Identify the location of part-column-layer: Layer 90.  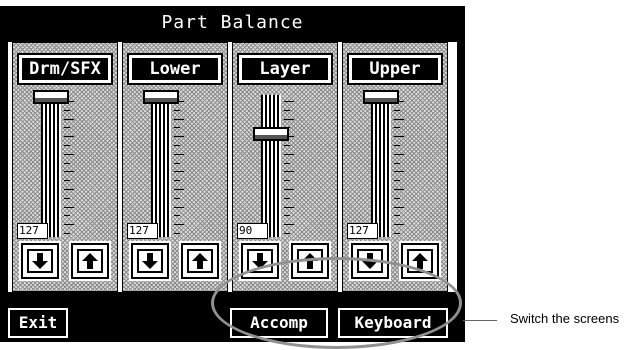
(285, 167).